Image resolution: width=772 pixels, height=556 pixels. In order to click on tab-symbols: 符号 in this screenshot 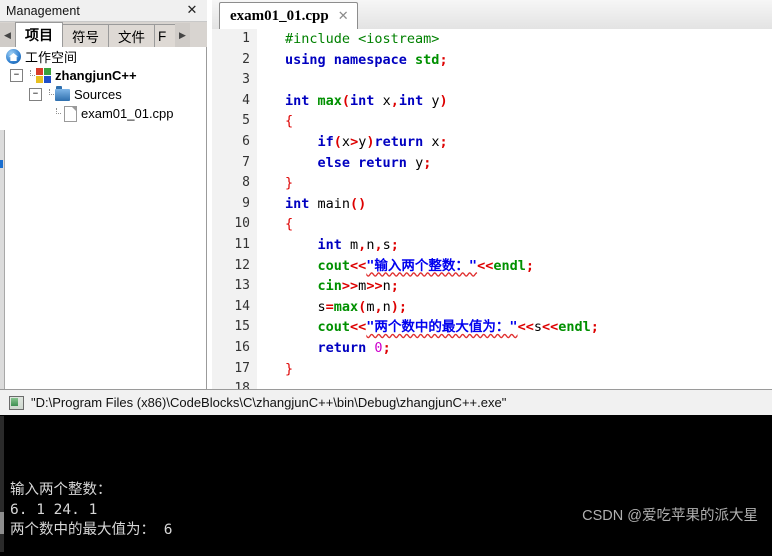, I will do `click(85, 35)`.